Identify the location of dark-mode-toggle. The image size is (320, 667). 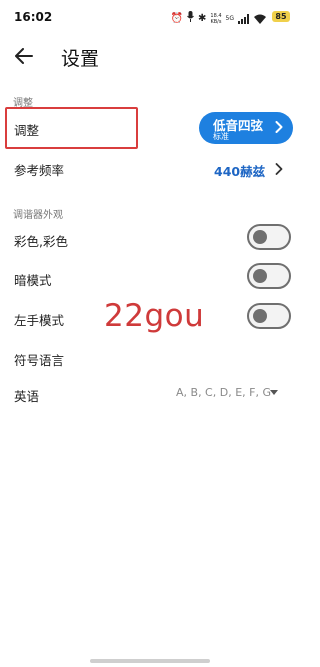
(269, 276).